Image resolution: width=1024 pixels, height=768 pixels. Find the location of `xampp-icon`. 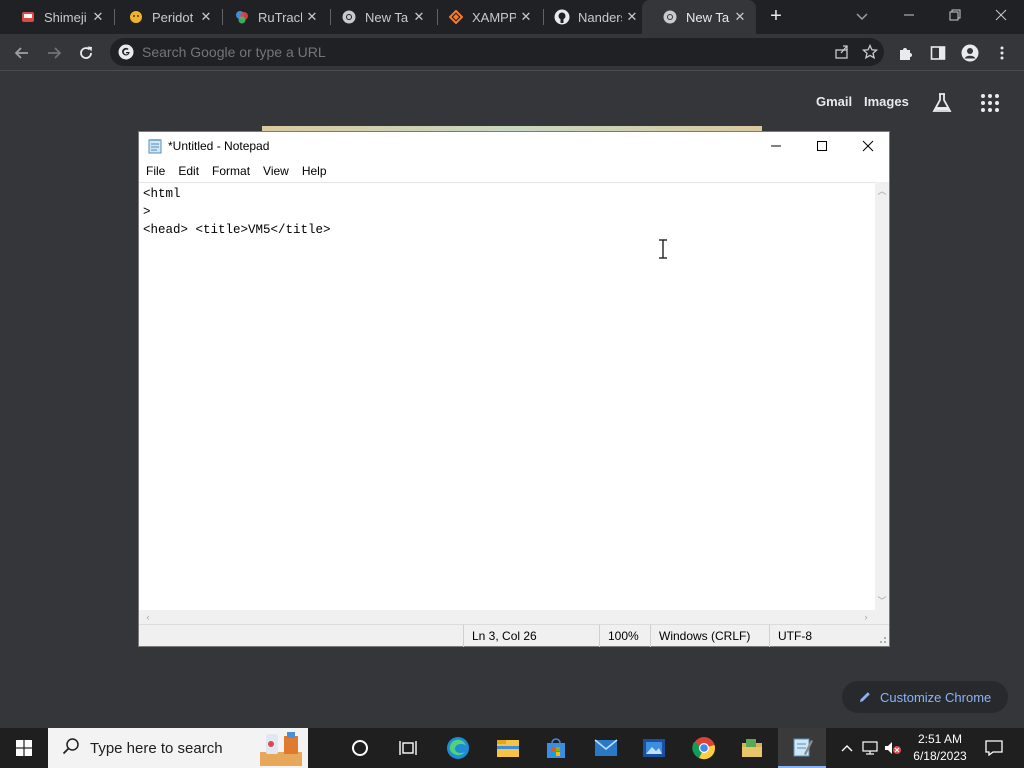

xampp-icon is located at coordinates (456, 17).